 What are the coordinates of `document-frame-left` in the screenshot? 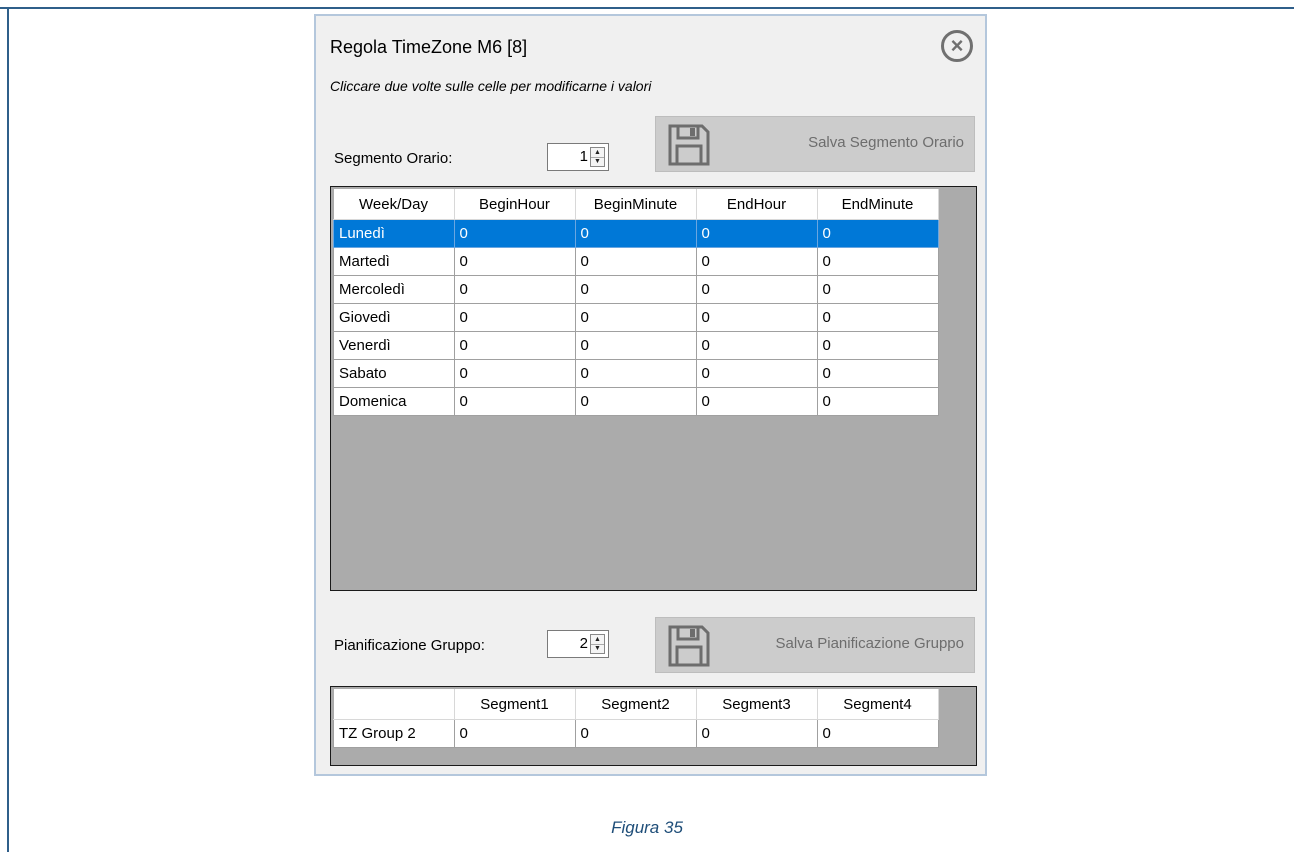 It's located at (8, 429).